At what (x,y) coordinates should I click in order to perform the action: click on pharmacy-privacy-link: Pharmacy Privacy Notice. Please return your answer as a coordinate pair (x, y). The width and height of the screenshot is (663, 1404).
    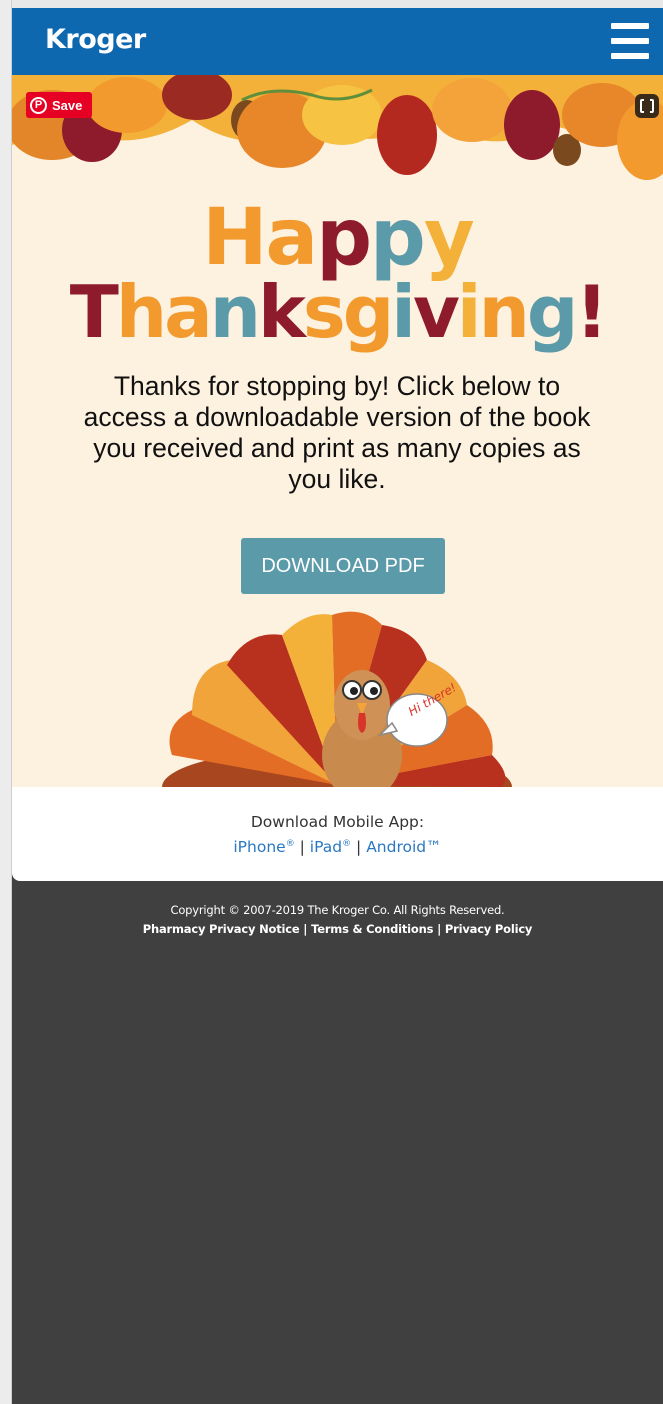
    Looking at the image, I should click on (221, 929).